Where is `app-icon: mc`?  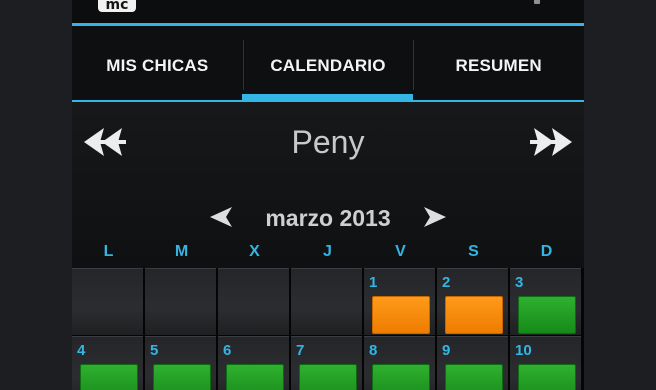 app-icon: mc is located at coordinates (117, 6).